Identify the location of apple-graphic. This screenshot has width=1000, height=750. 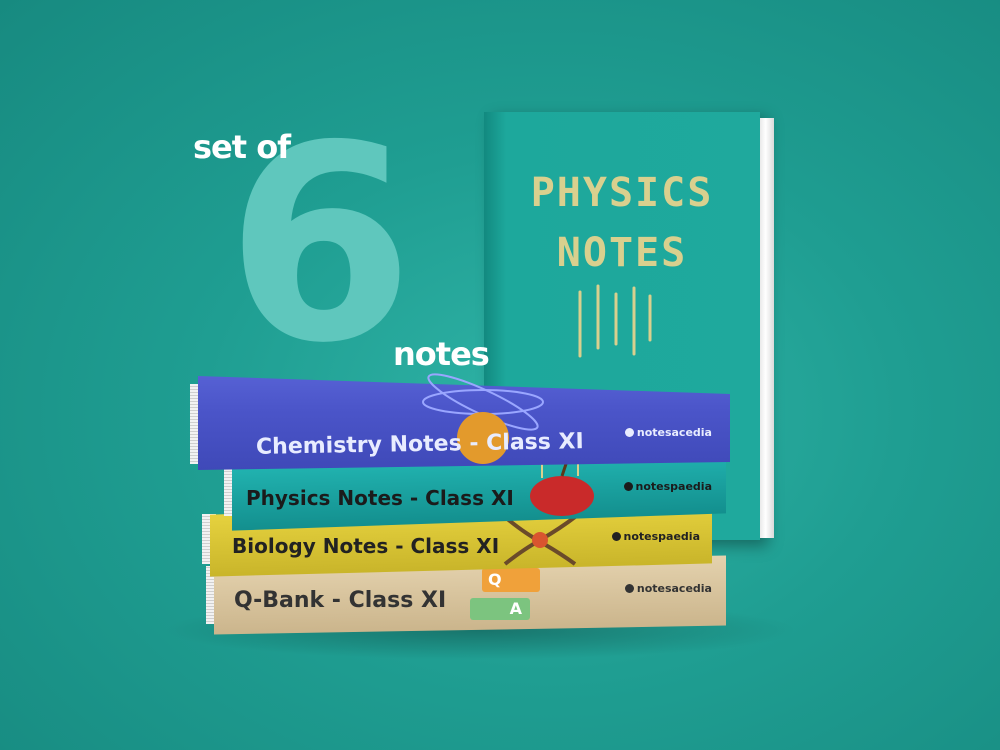
(562, 489).